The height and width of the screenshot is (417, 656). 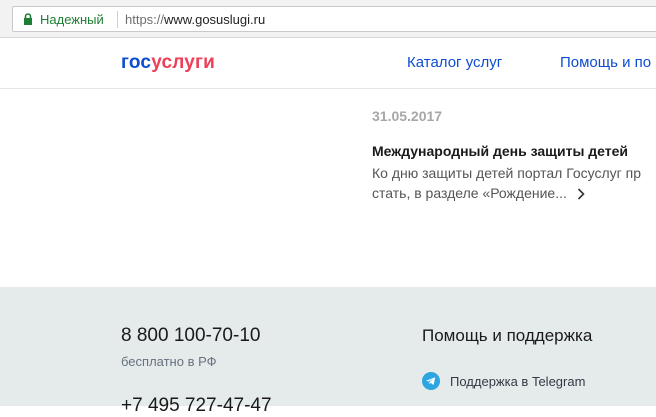 I want to click on logo-part-uslugi: услуги, so click(x=183, y=62).